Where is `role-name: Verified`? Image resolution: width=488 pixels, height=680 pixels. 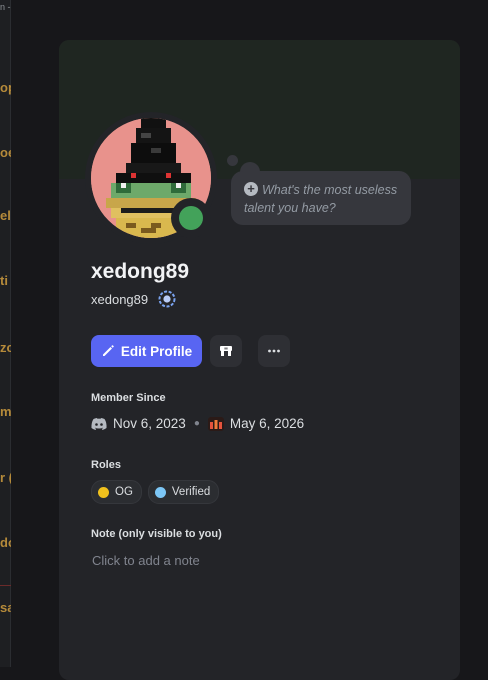
role-name: Verified is located at coordinates (191, 492).